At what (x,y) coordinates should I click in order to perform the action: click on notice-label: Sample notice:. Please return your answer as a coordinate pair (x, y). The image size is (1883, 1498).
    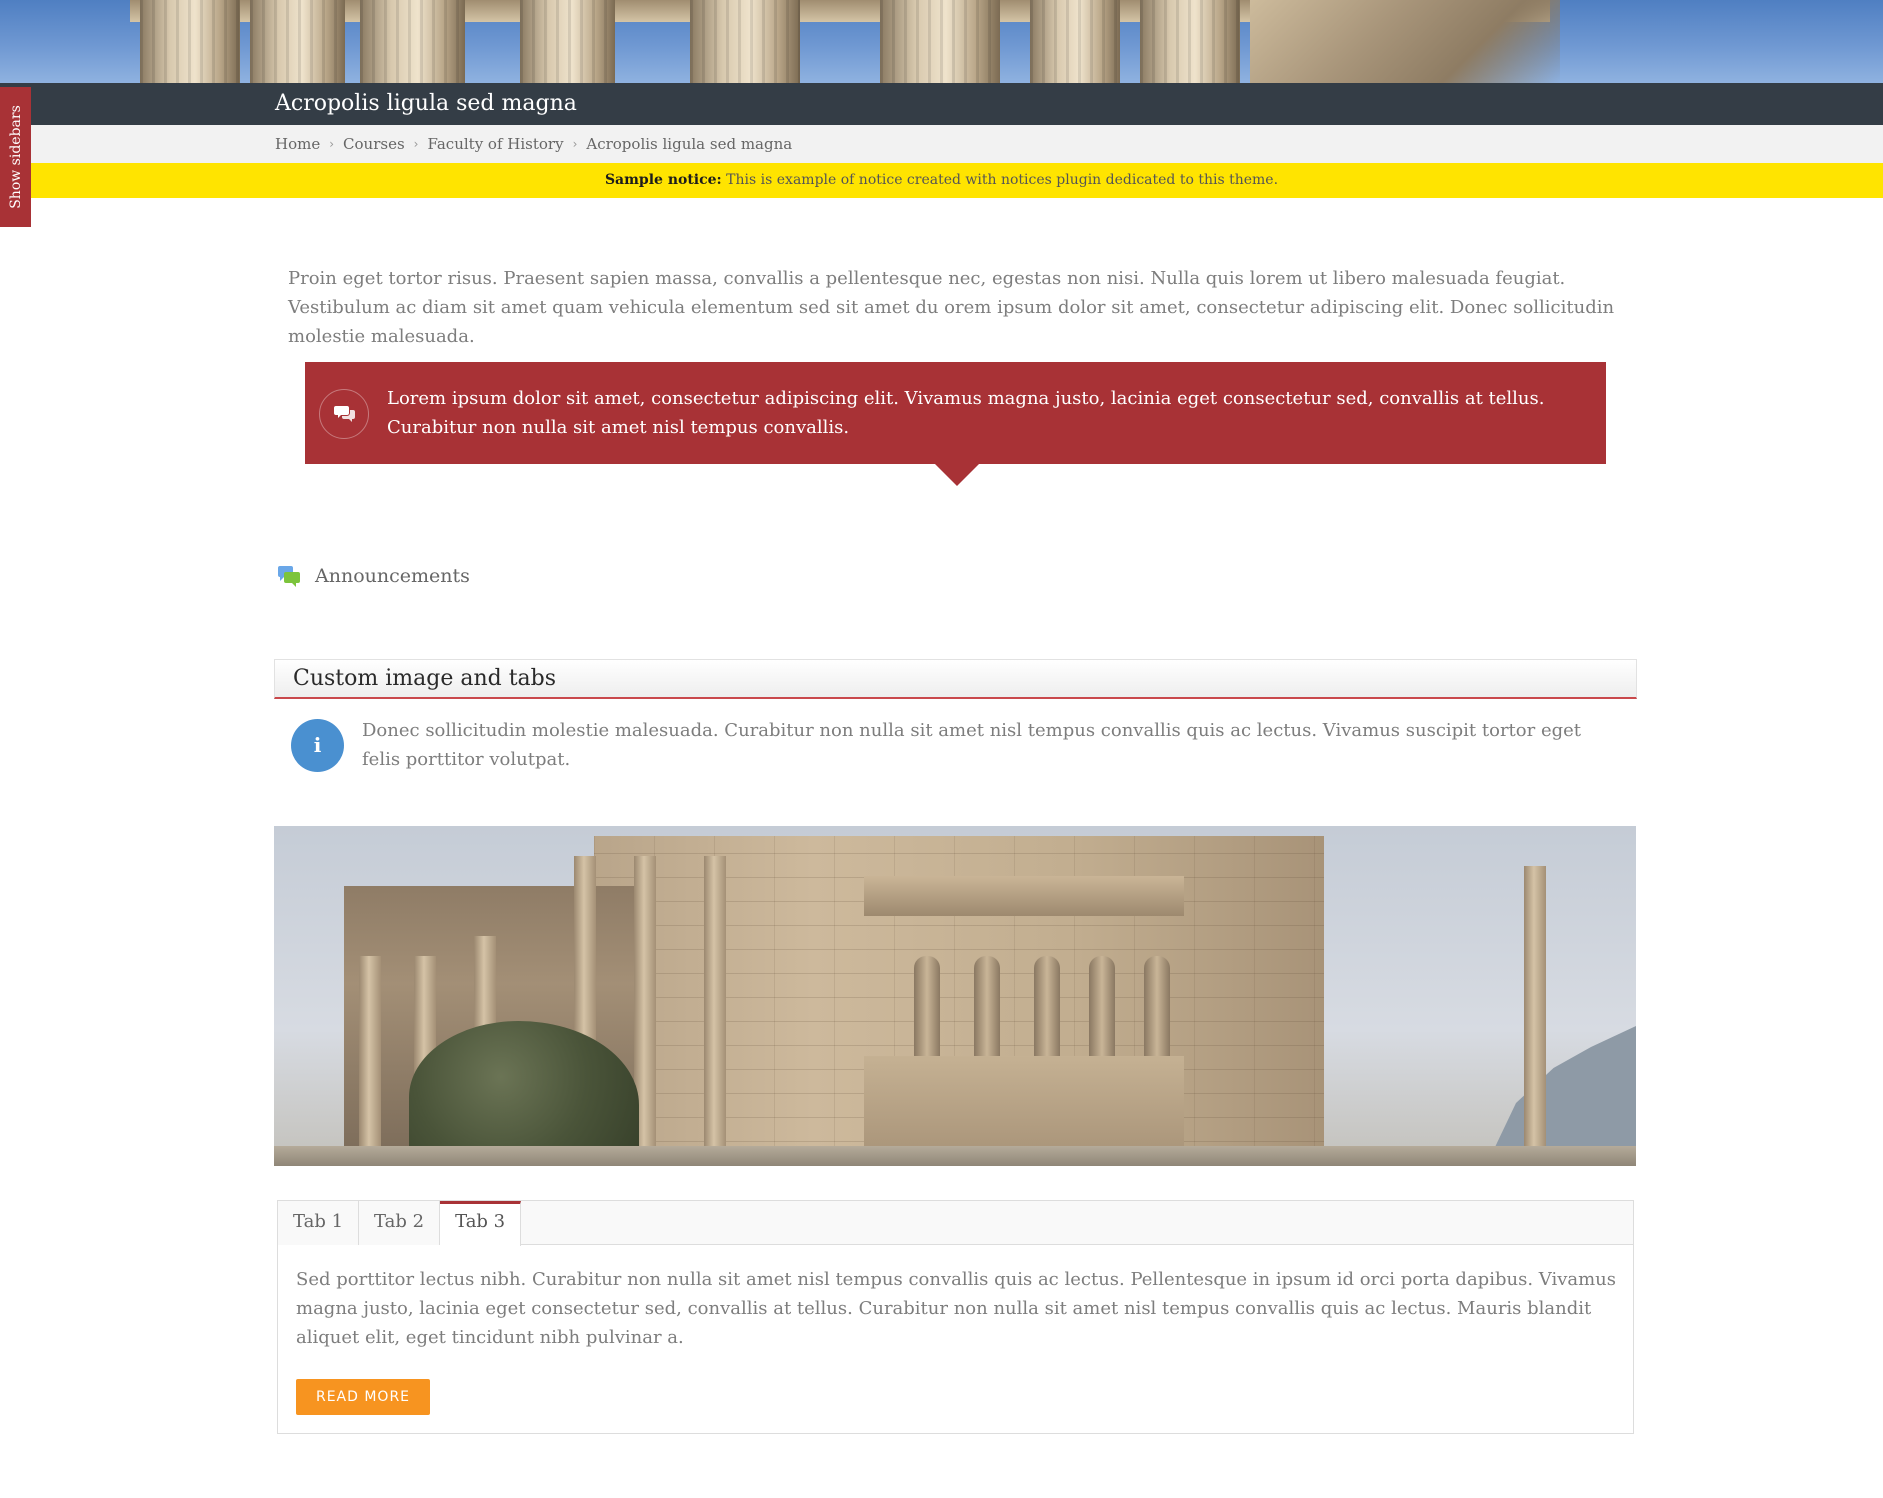
    Looking at the image, I should click on (663, 180).